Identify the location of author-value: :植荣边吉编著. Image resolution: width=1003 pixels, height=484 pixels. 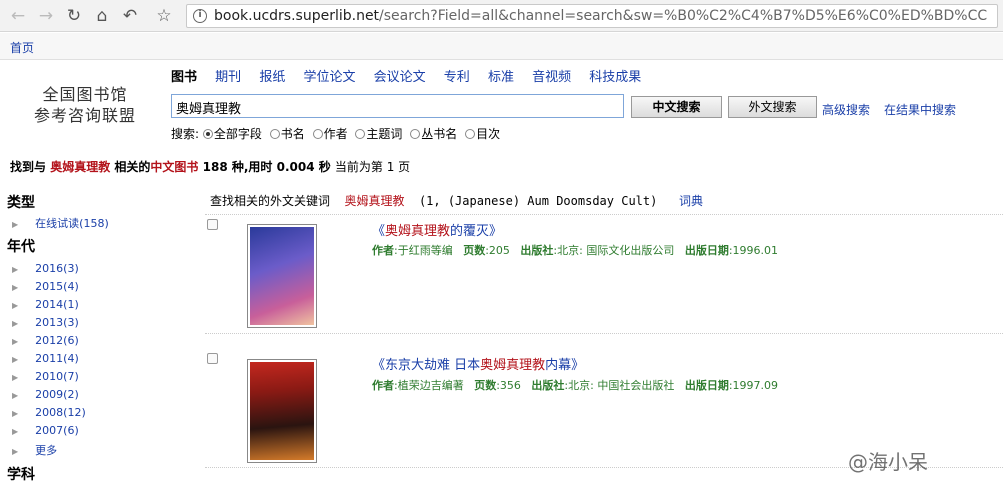
(429, 385).